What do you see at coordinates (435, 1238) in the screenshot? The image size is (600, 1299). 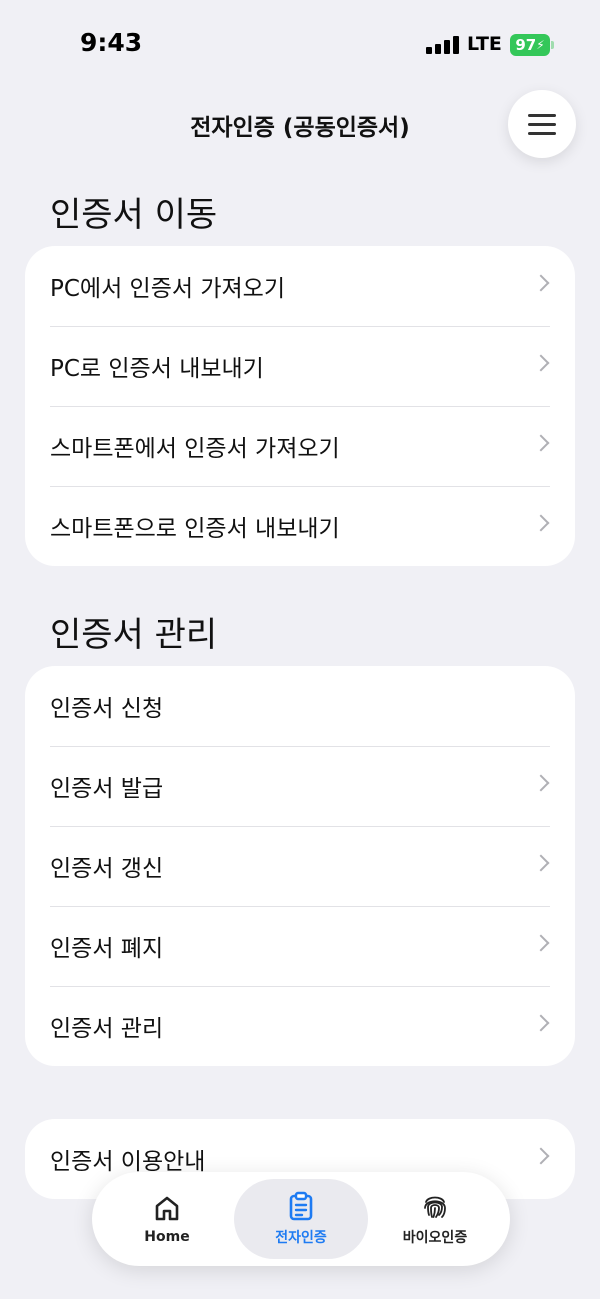 I see `tab-label: 바이오인증` at bounding box center [435, 1238].